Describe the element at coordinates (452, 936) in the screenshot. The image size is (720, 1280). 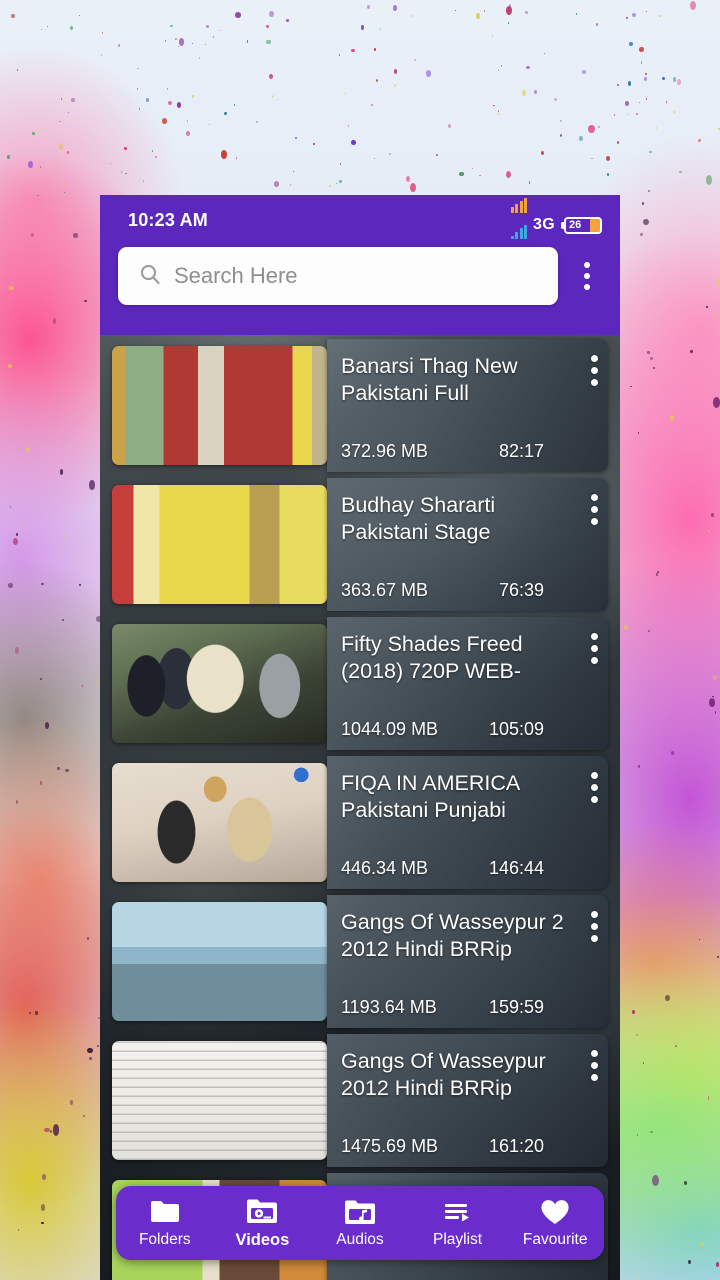
I see `video-title: Gangs Of Wasseypur 2 2012 Hindi BRRip` at that location.